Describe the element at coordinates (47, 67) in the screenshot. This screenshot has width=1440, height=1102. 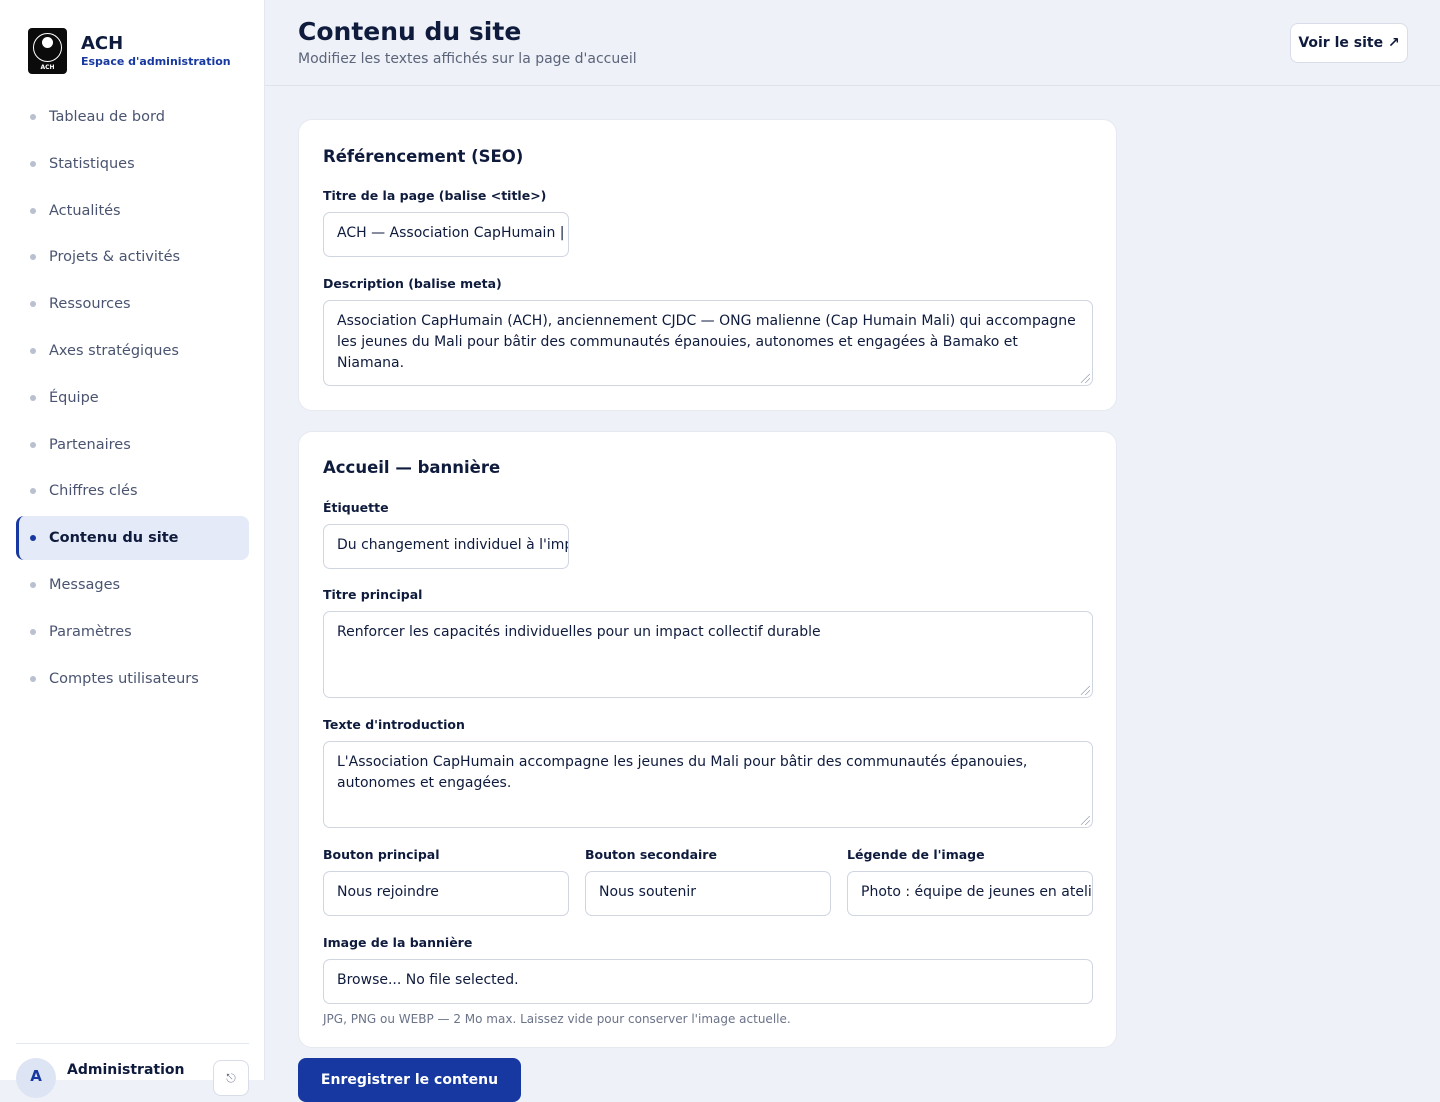
I see `logo-label: ACH` at that location.